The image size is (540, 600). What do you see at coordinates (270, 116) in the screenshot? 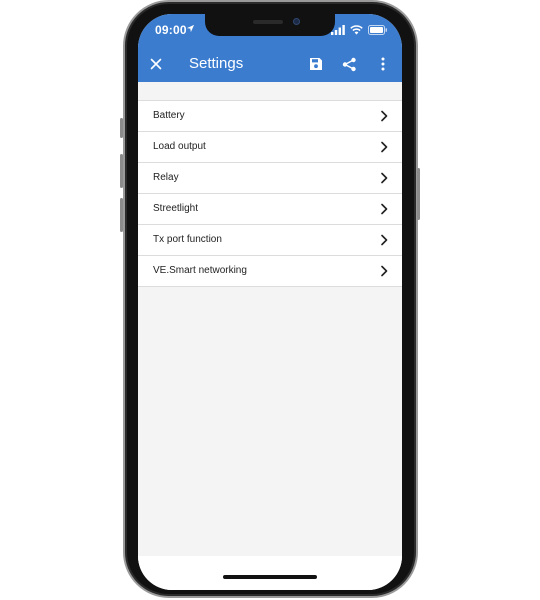
I see `settings-item-battery: Battery` at bounding box center [270, 116].